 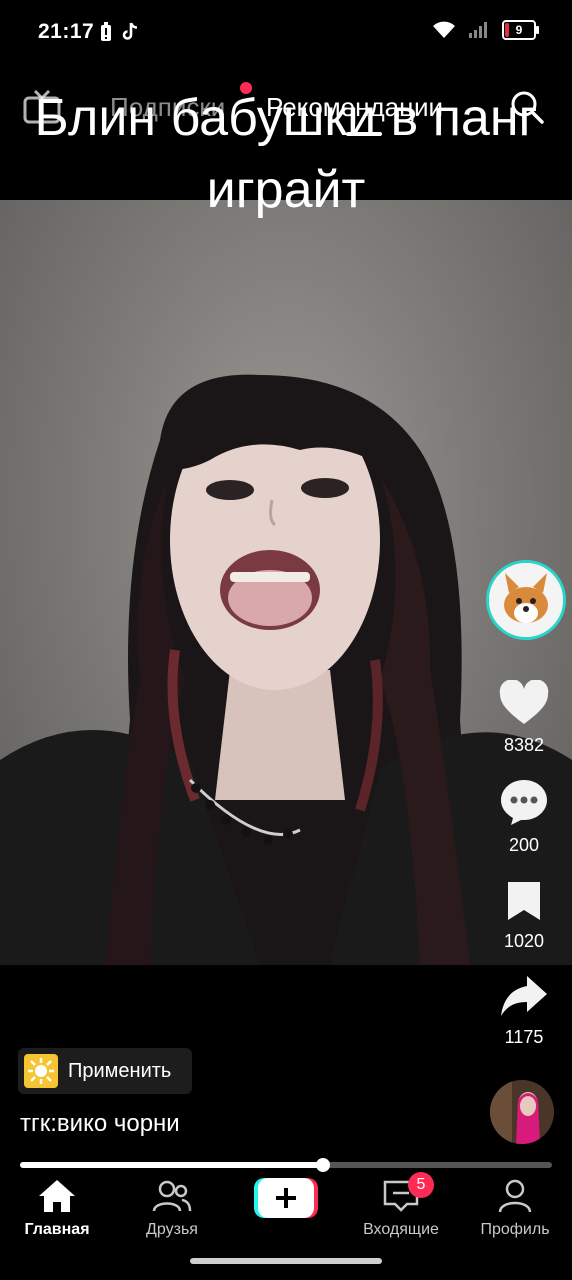 I want to click on home-indicator, so click(x=286, y=1261).